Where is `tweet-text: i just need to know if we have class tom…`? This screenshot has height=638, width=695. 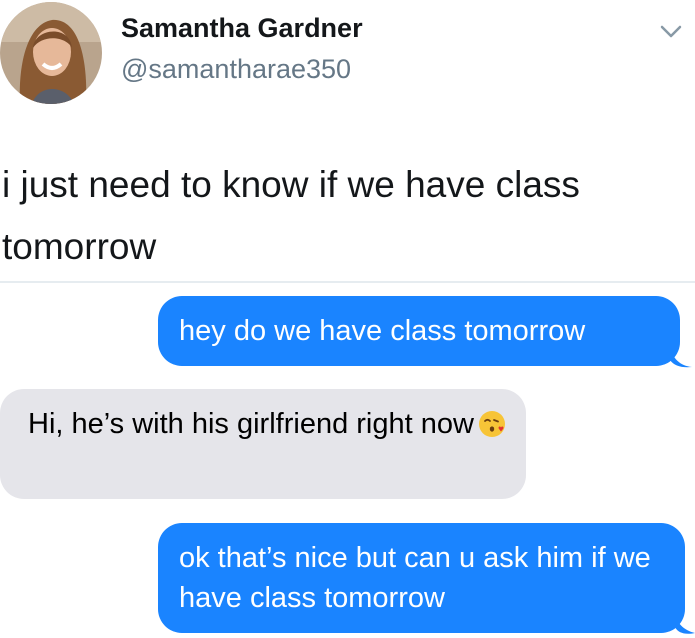
tweet-text: i just need to know if we have class tom… is located at coordinates (291, 215).